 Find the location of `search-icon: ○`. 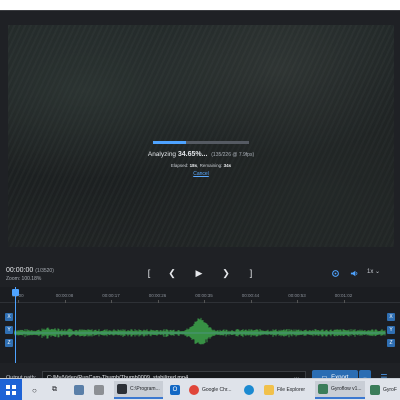

search-icon: ○ is located at coordinates (34, 390).